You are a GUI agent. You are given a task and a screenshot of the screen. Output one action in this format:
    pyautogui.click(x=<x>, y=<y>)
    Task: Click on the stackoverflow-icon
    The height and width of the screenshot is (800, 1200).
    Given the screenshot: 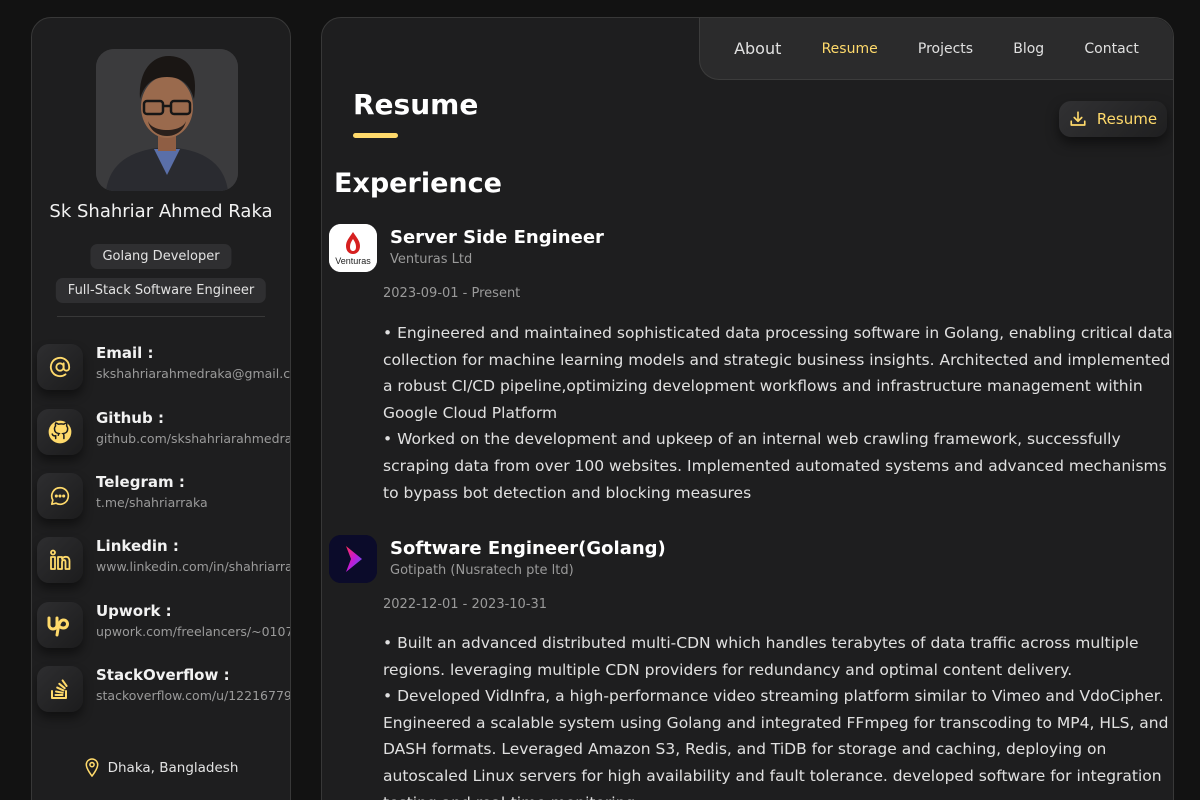 What is the action you would take?
    pyautogui.click(x=60, y=689)
    